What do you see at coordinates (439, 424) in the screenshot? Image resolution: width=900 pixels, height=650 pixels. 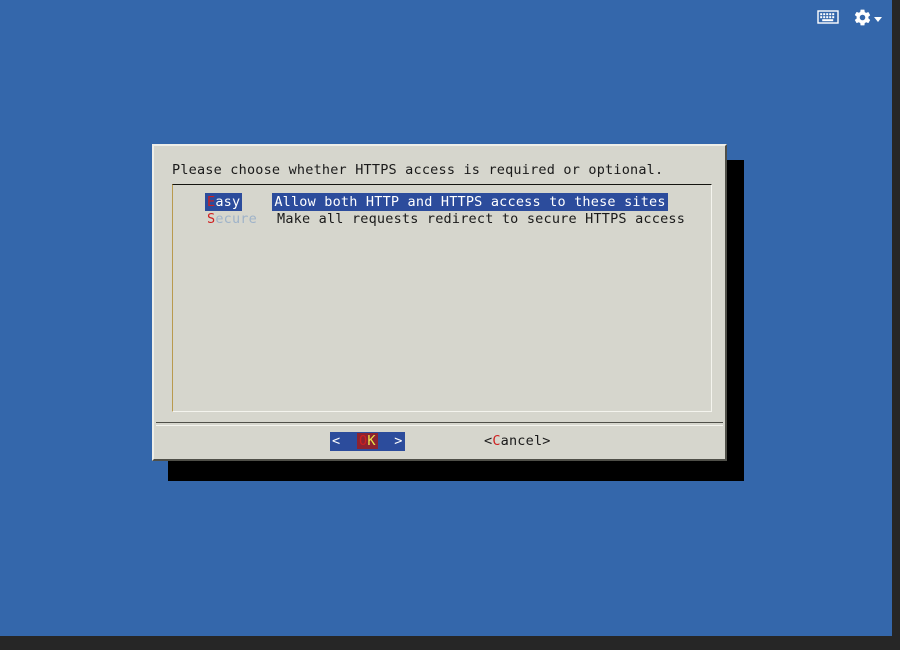 I see `button-area-separator` at bounding box center [439, 424].